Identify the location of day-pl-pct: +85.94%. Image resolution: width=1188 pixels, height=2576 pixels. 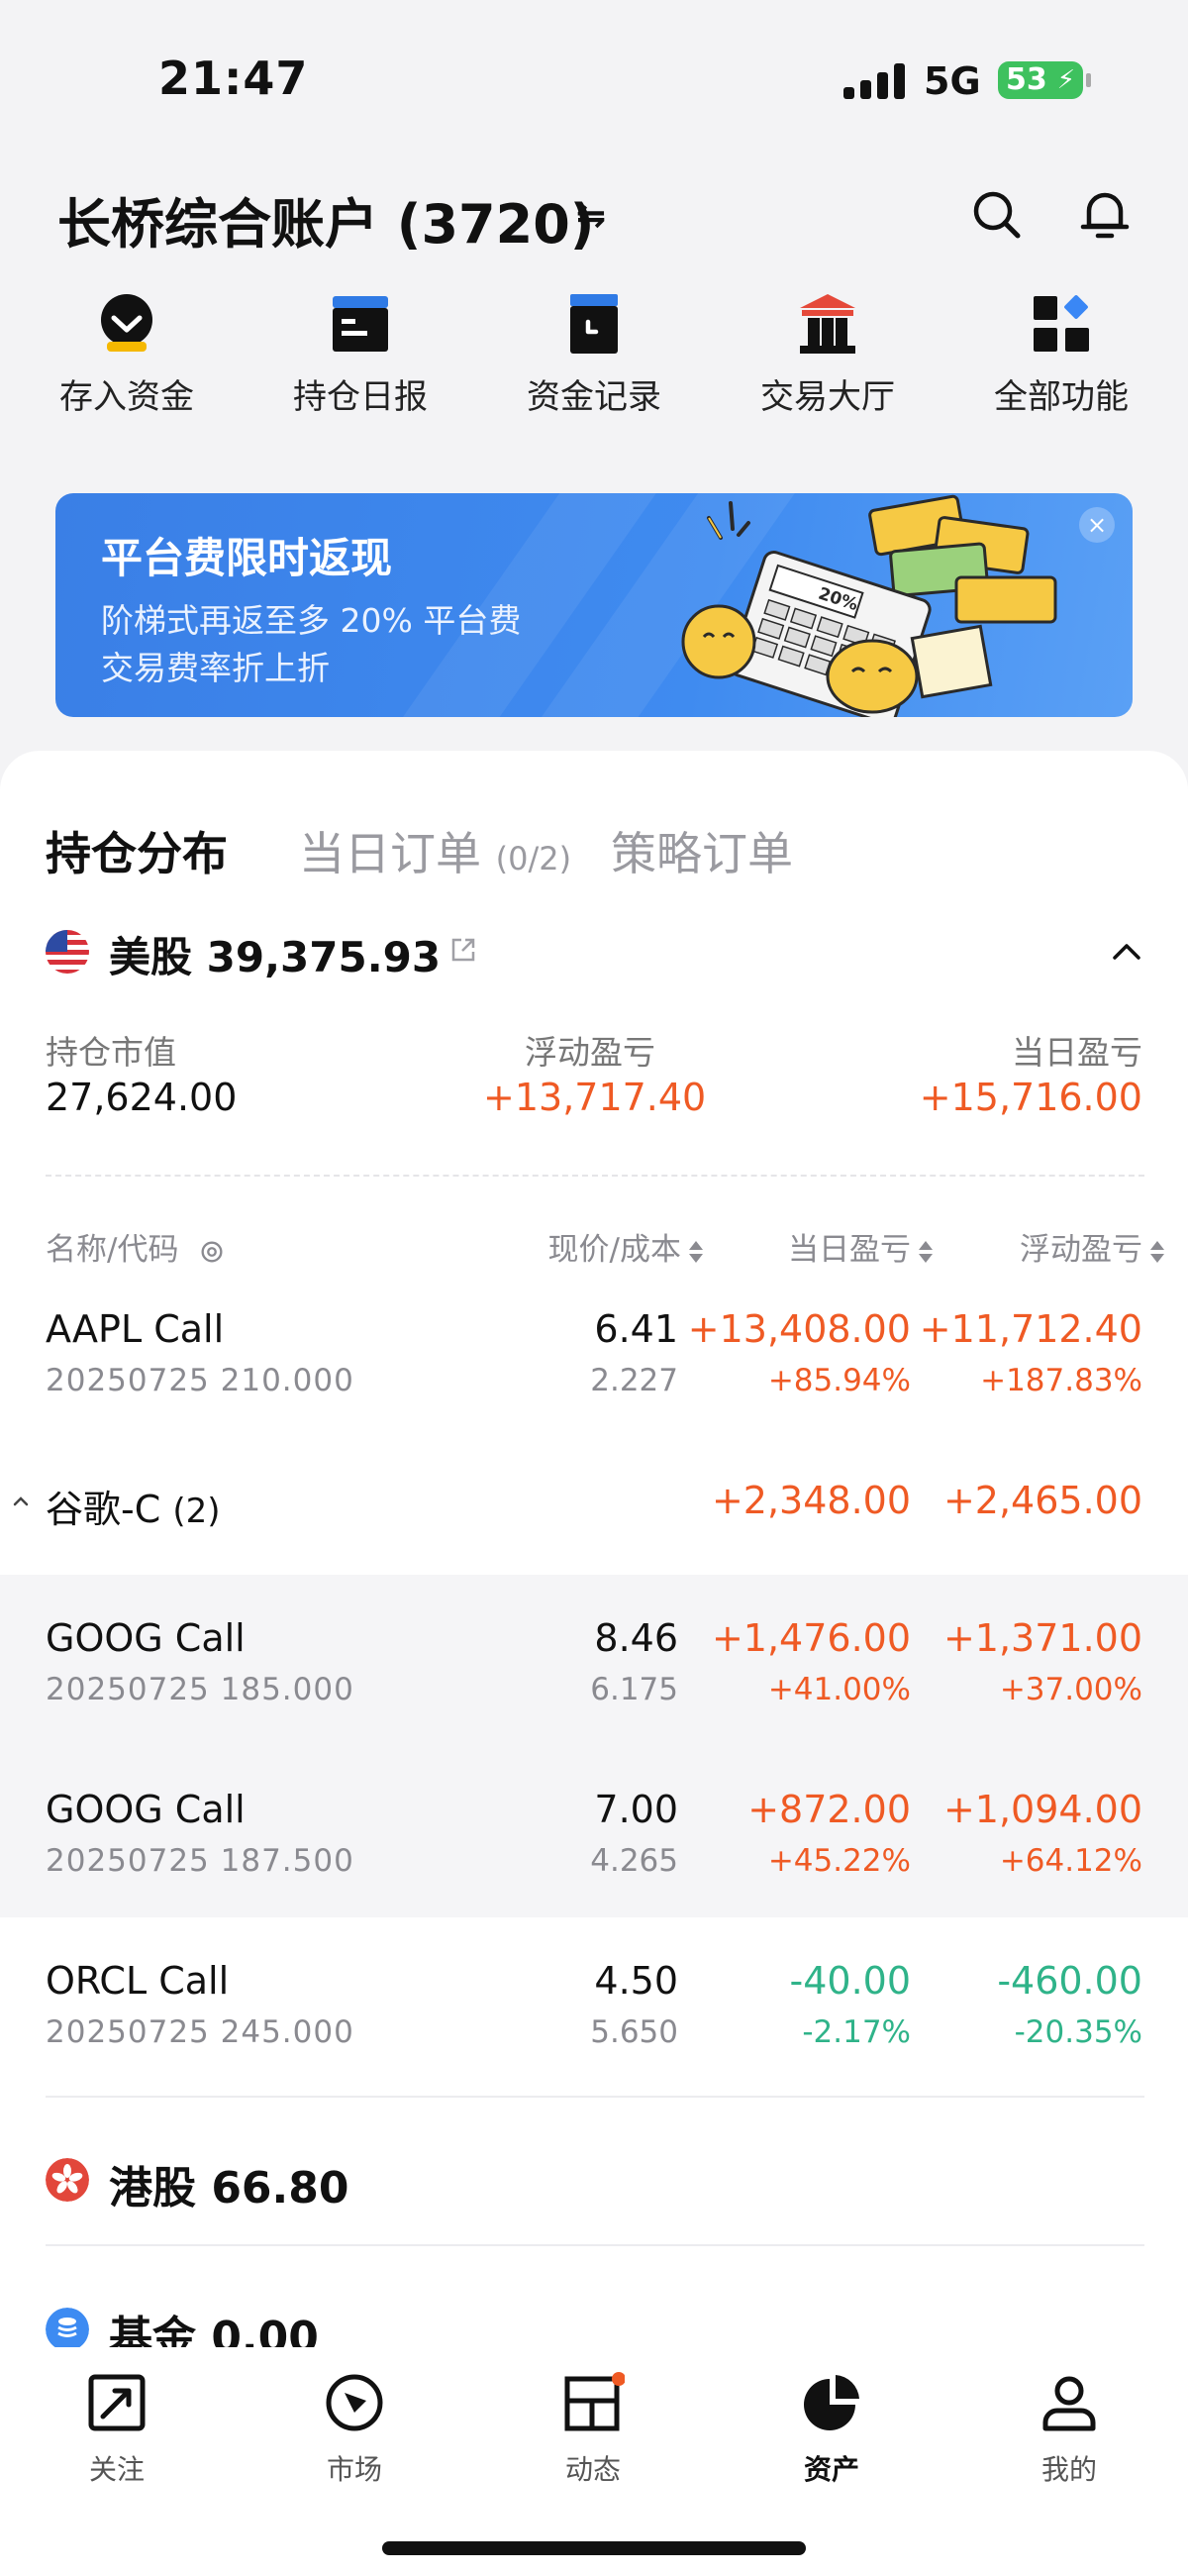
(839, 1380).